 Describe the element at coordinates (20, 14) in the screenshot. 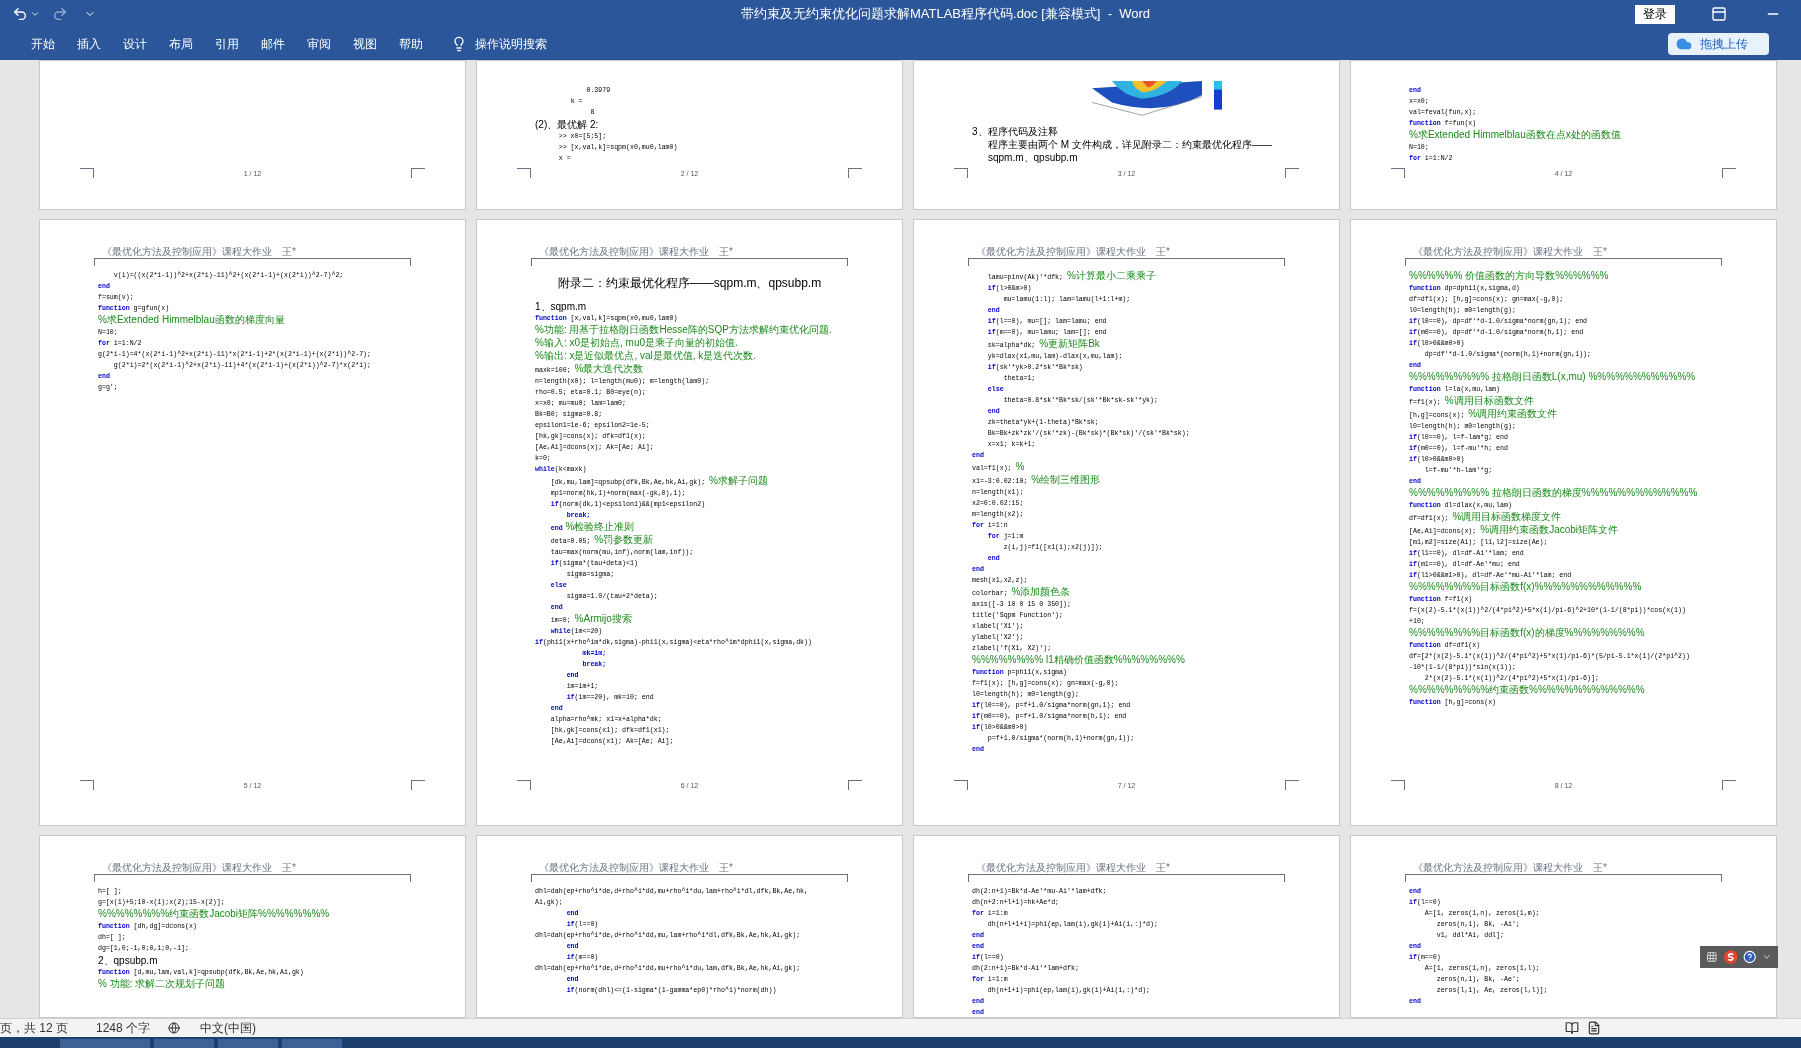

I see `undo-icon` at that location.